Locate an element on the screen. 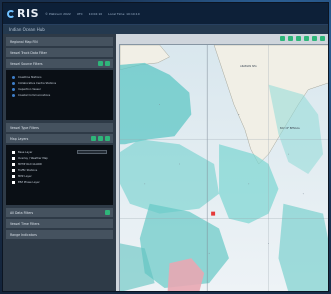 Image resolution: width=331 pixels, height=294 pixels. list-item: Coastal Communications is located at coordinates (59, 95).